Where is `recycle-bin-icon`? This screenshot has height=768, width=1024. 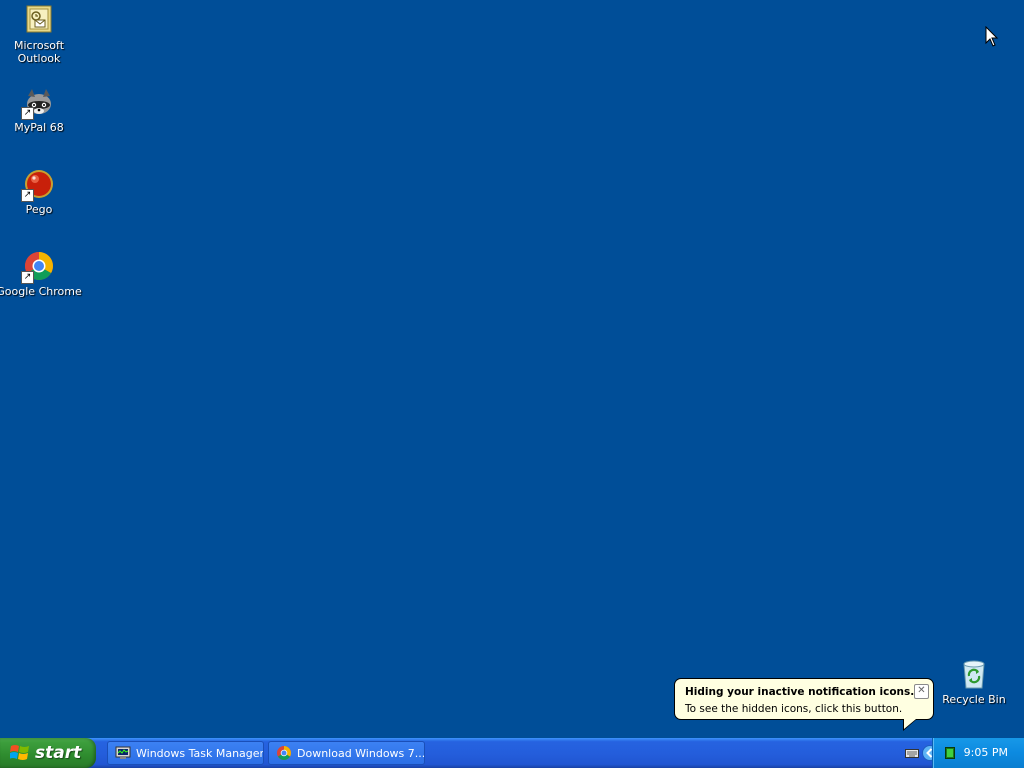
recycle-bin-icon is located at coordinates (974, 674).